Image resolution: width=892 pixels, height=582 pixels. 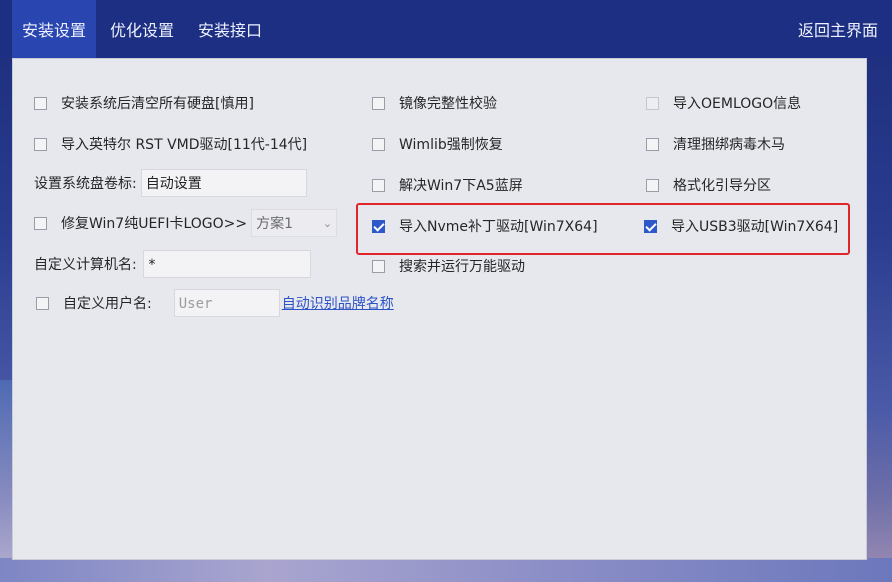 I want to click on option-import-rst: 导入英特尔 RST VMD驱动[11代-14代], so click(x=170, y=144).